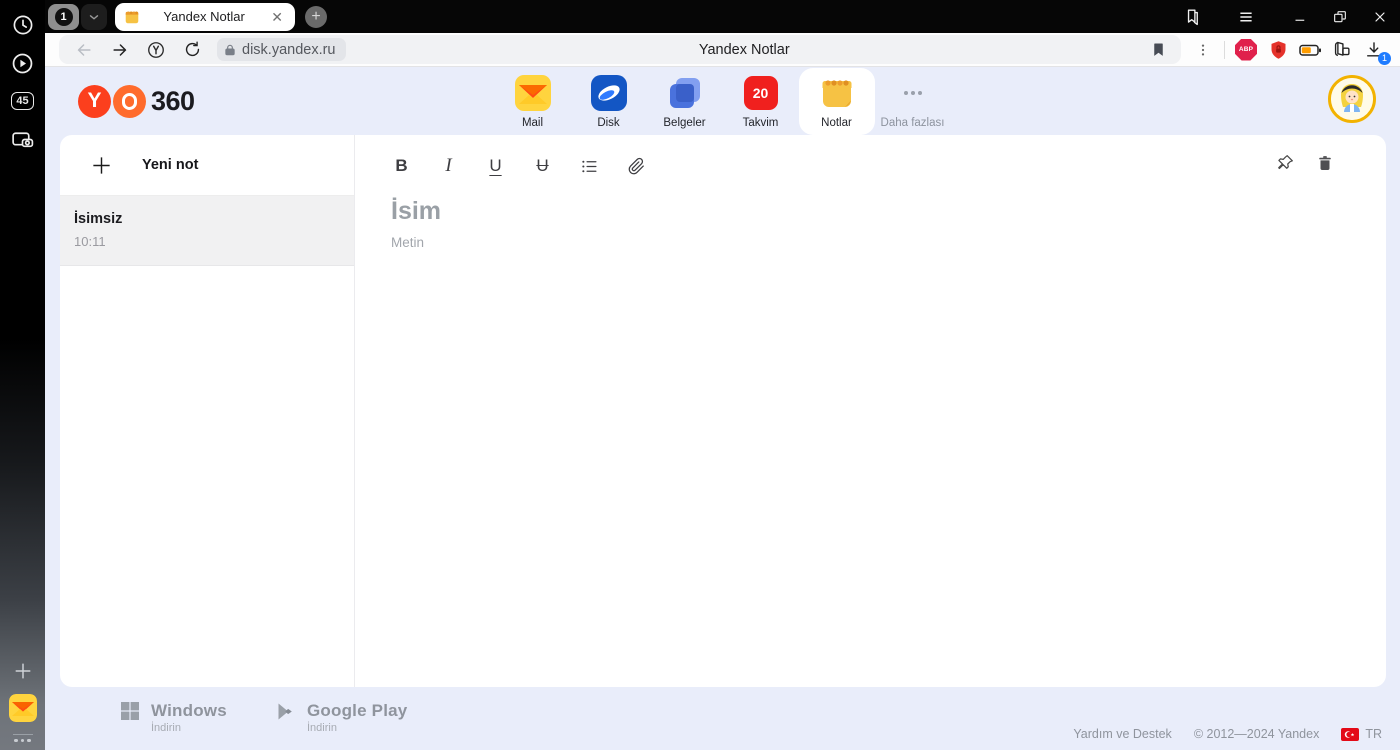 Image resolution: width=1400 pixels, height=750 pixels. Describe the element at coordinates (1224, 49) in the screenshot. I see `toolbar-separator` at that location.